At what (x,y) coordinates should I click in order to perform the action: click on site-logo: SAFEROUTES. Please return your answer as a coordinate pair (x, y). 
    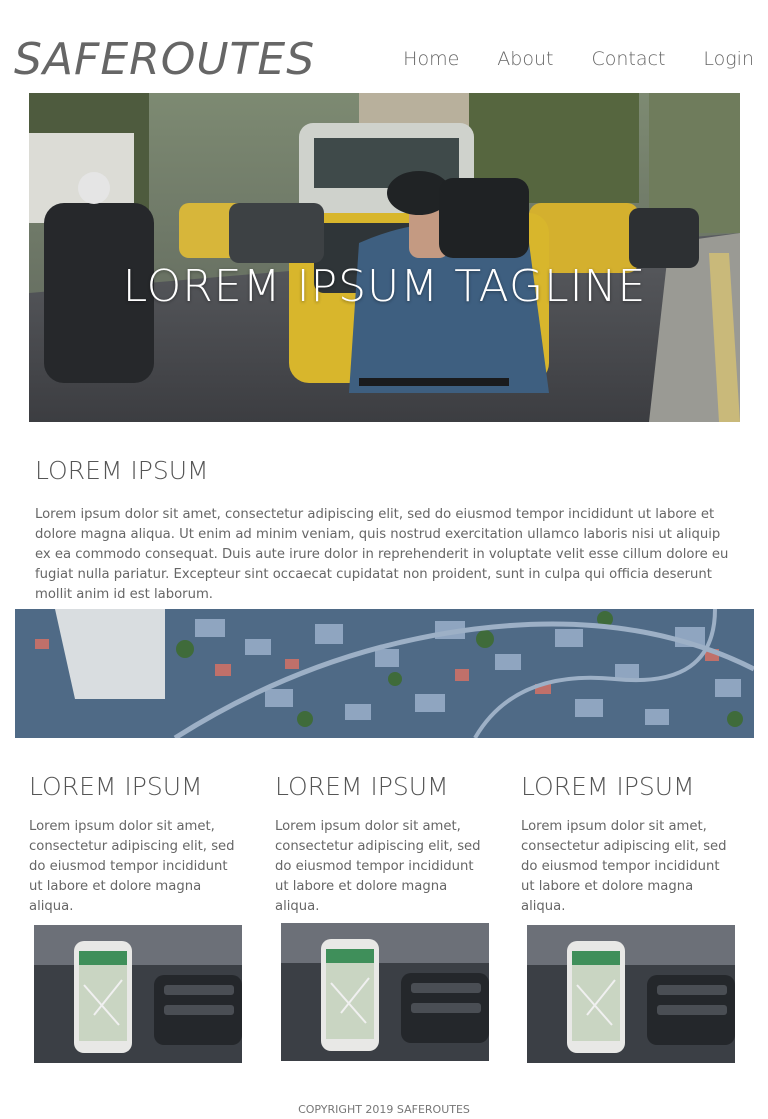
    Looking at the image, I should click on (164, 60).